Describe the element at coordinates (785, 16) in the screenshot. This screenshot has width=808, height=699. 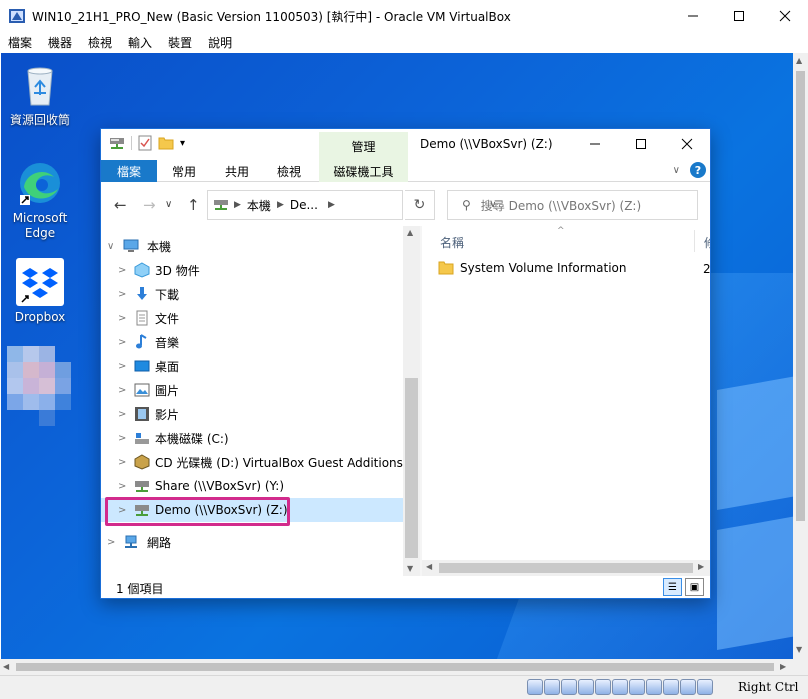
I see `close-button` at that location.